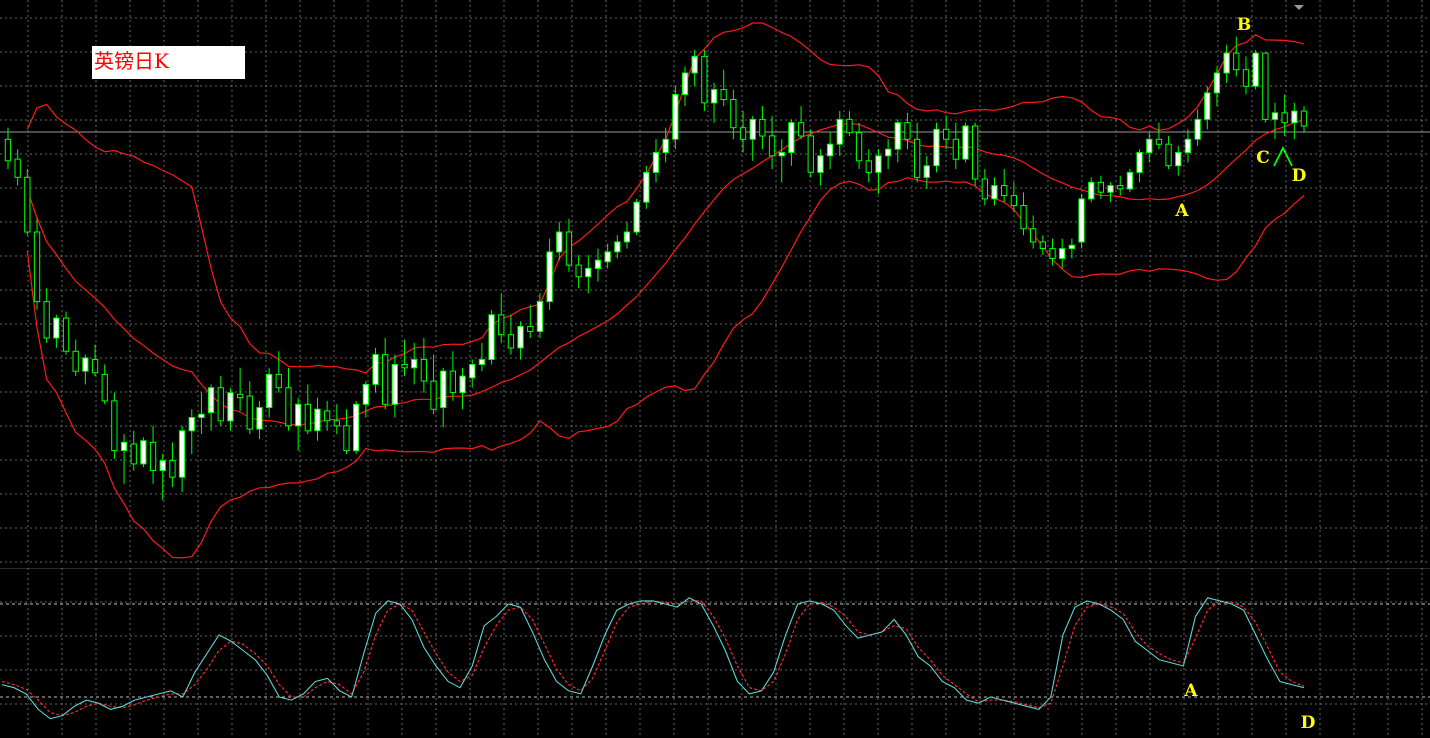  I want to click on chart-title-box: 英镑日K, so click(168, 62).